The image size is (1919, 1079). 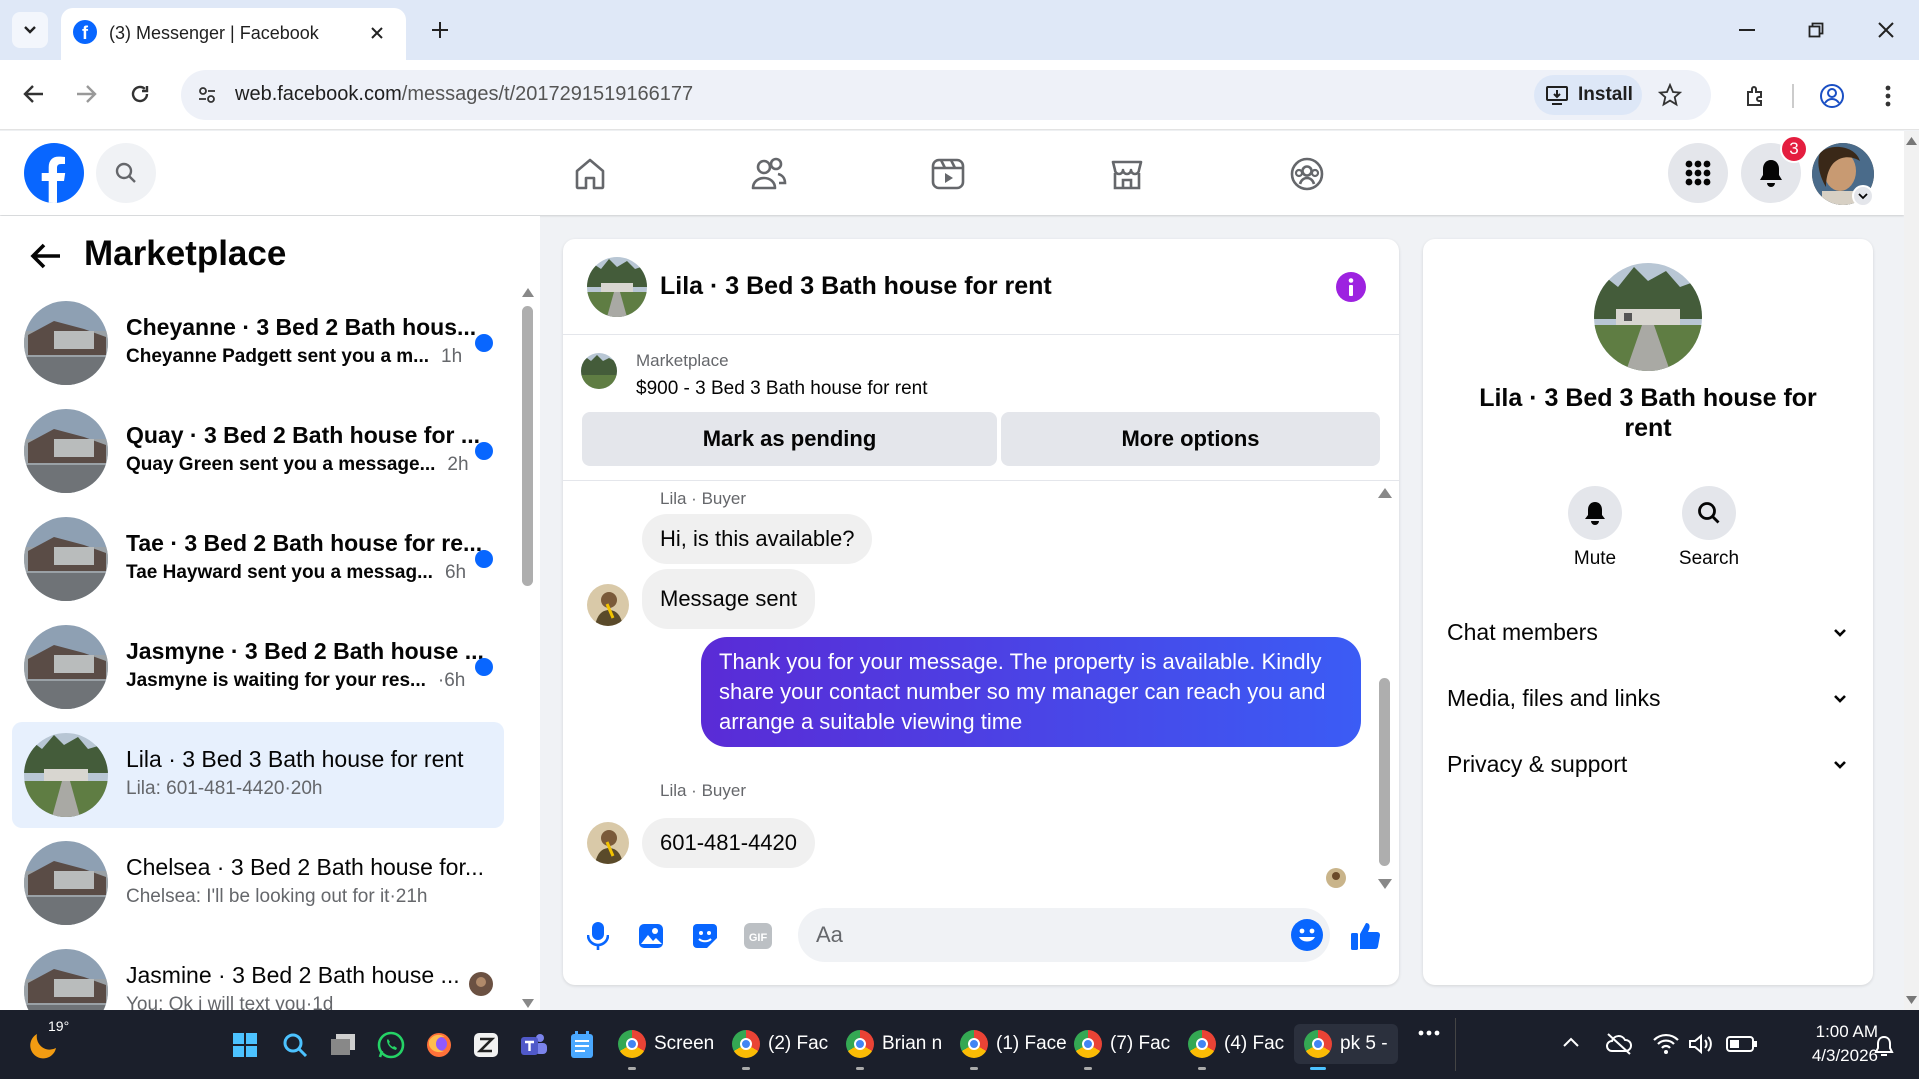 I want to click on notification-center-icon, so click(x=1884, y=1046).